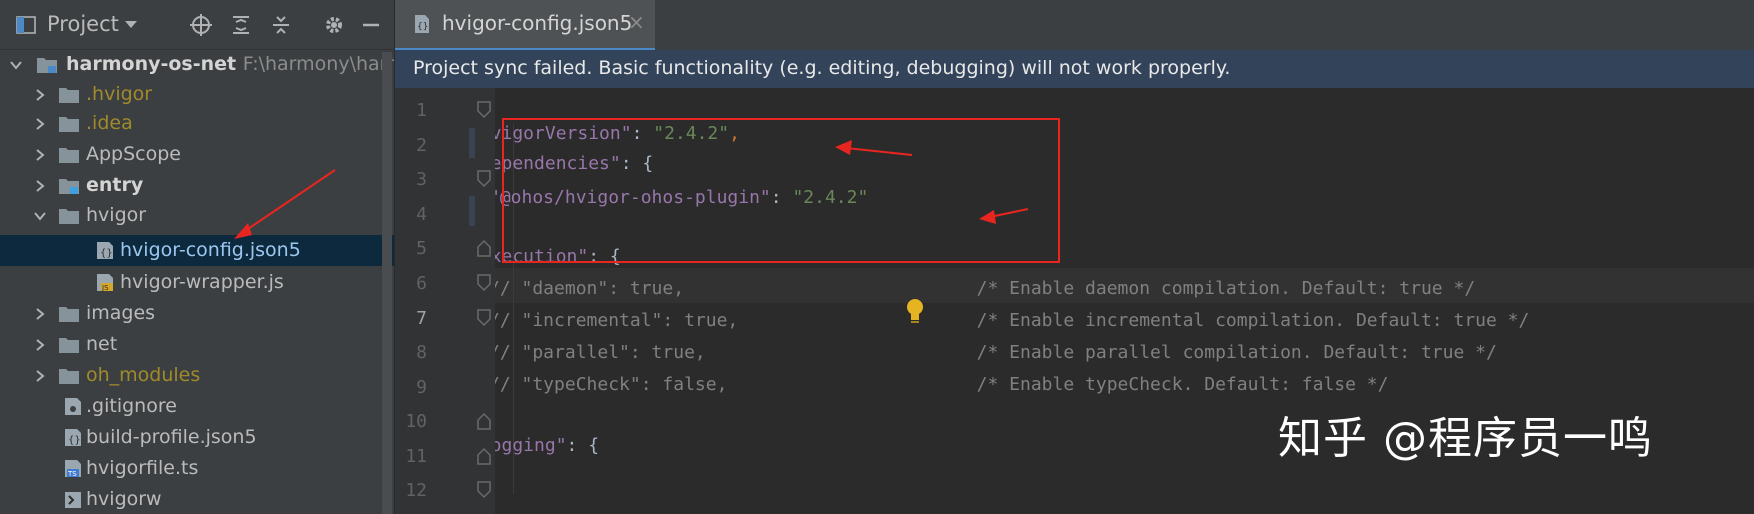 The width and height of the screenshot is (1754, 514). What do you see at coordinates (416, 490) in the screenshot?
I see `line-number: 12` at bounding box center [416, 490].